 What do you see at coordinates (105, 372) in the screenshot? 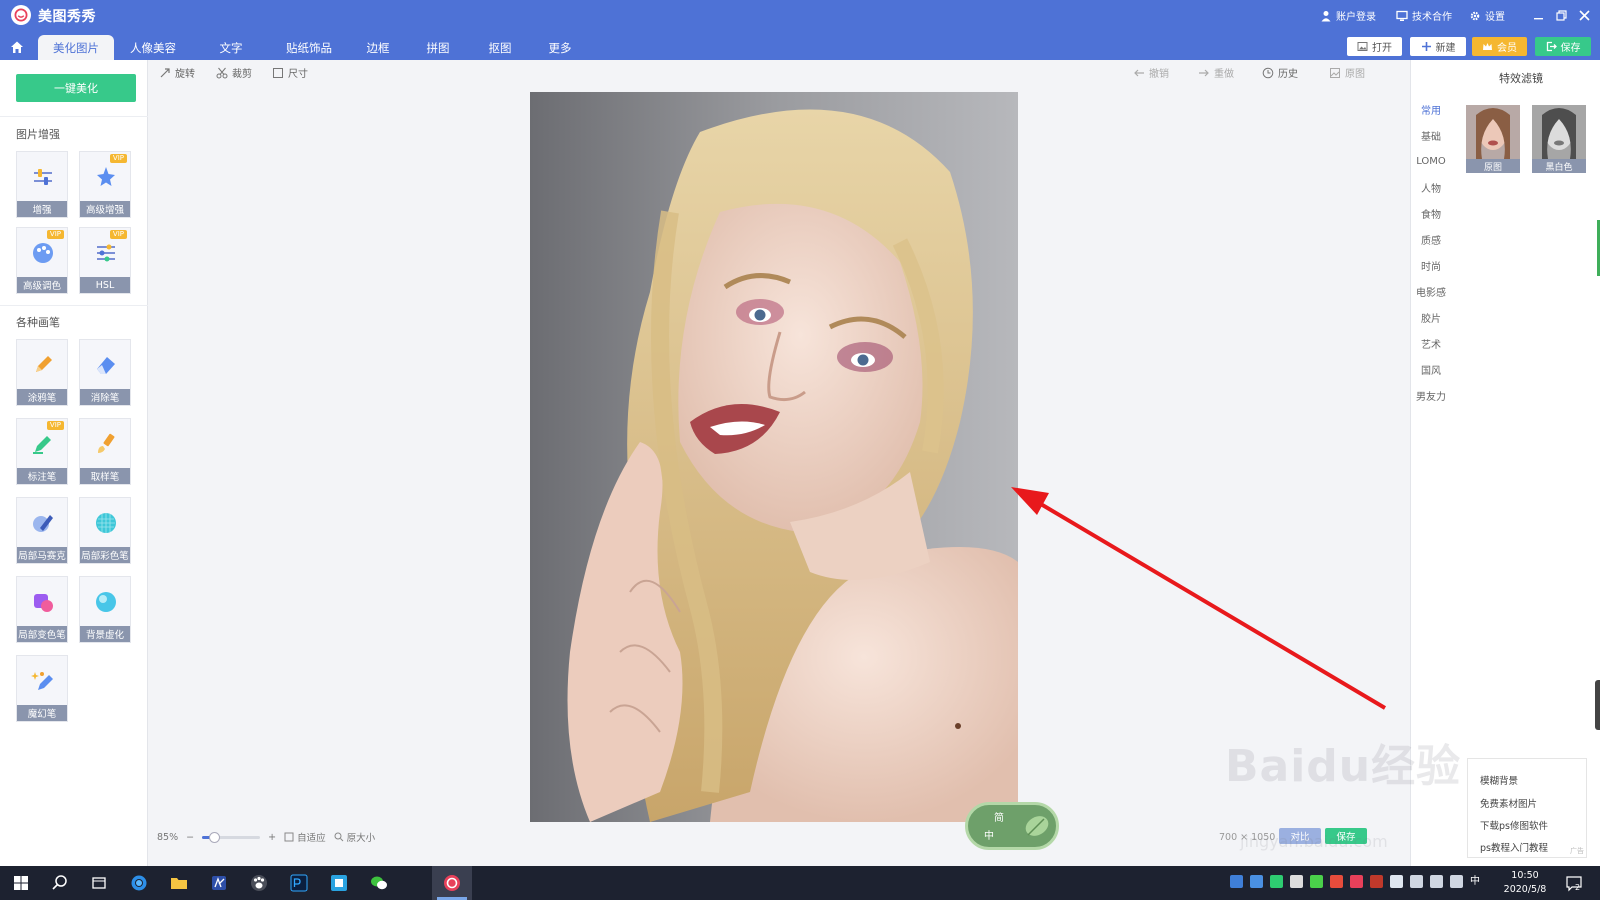
I see `tool-eraser-pen: 消除笔` at bounding box center [105, 372].